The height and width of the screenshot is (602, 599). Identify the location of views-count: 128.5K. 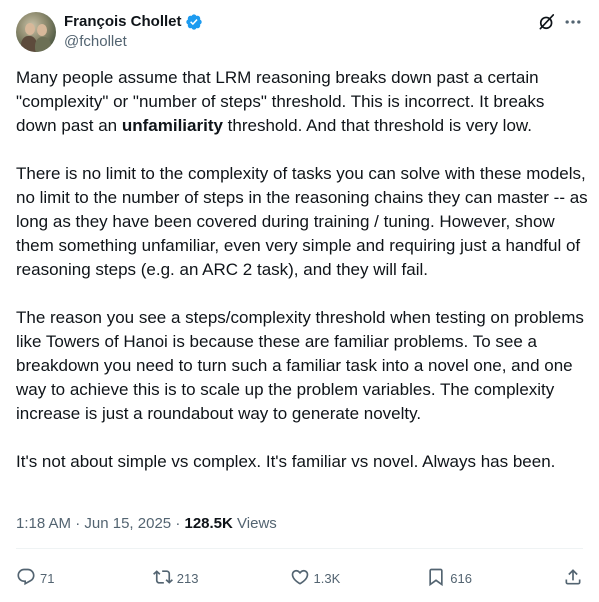
(208, 523).